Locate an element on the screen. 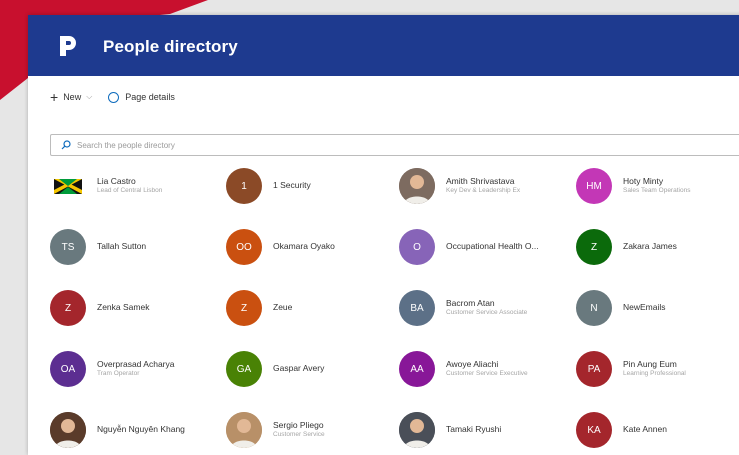  person-role: Key Dev & Leadership Ex is located at coordinates (483, 191).